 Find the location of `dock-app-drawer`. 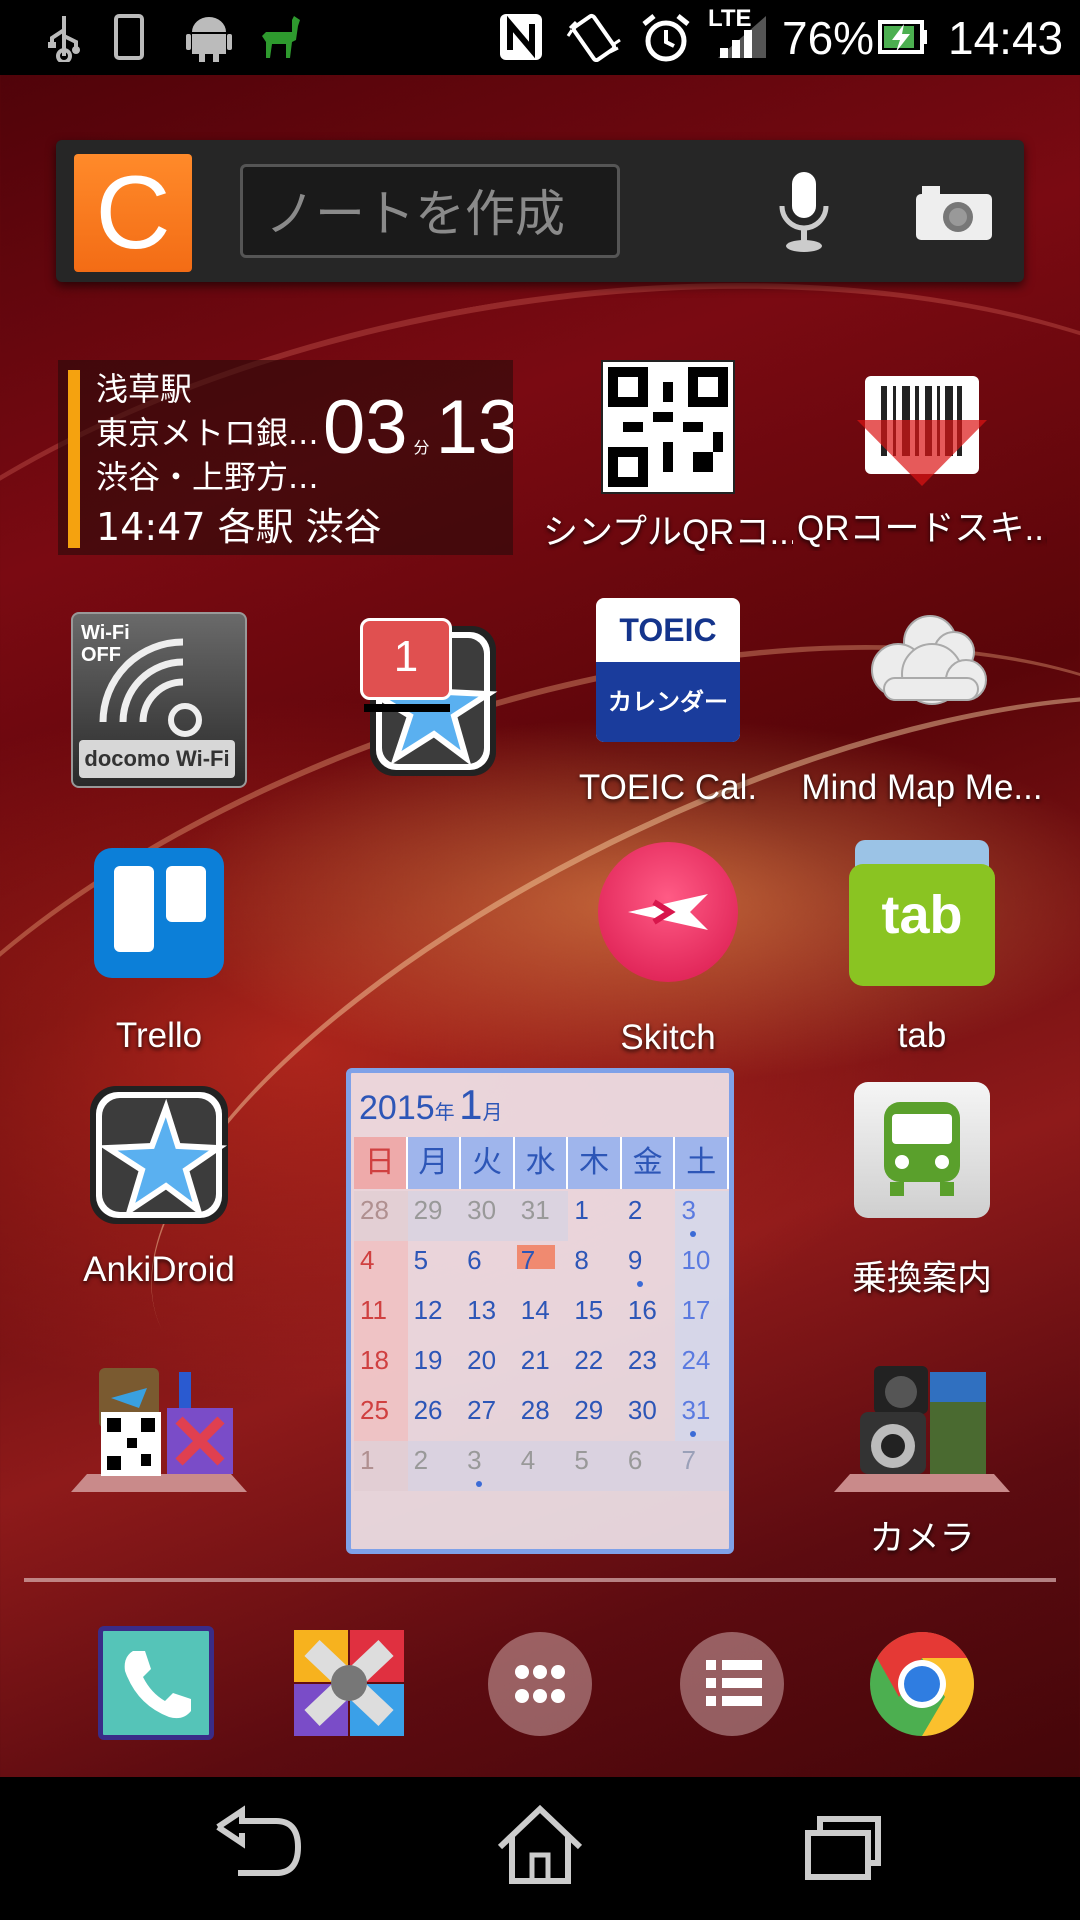

dock-app-drawer is located at coordinates (540, 1684).